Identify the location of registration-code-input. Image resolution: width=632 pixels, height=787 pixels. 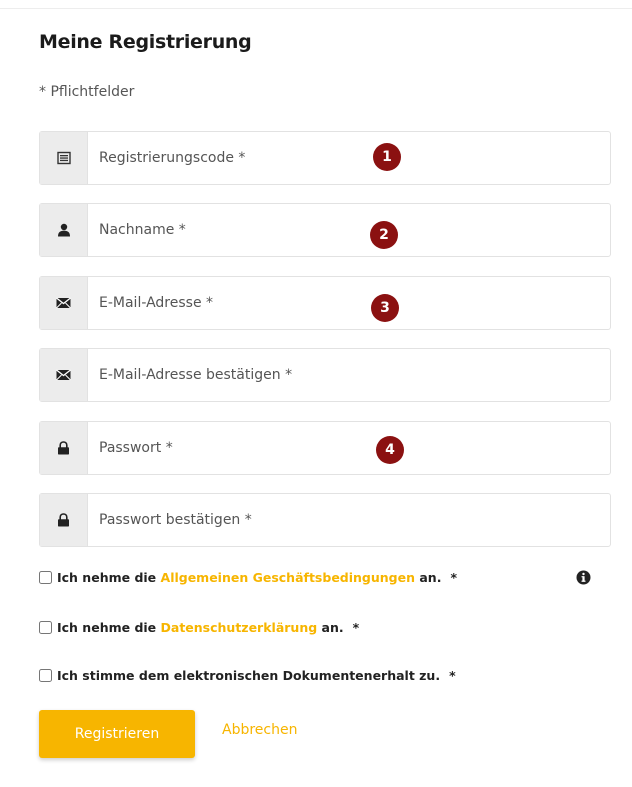
(348, 158).